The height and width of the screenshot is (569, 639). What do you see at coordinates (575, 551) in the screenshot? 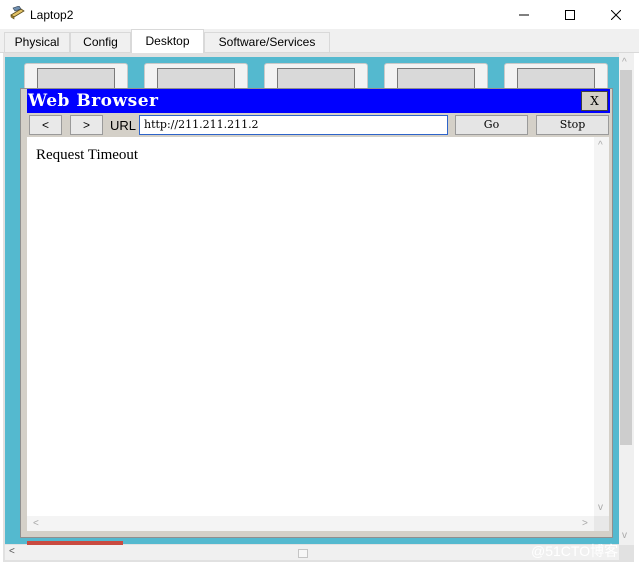
I see `watermark: @51CTO博客` at bounding box center [575, 551].